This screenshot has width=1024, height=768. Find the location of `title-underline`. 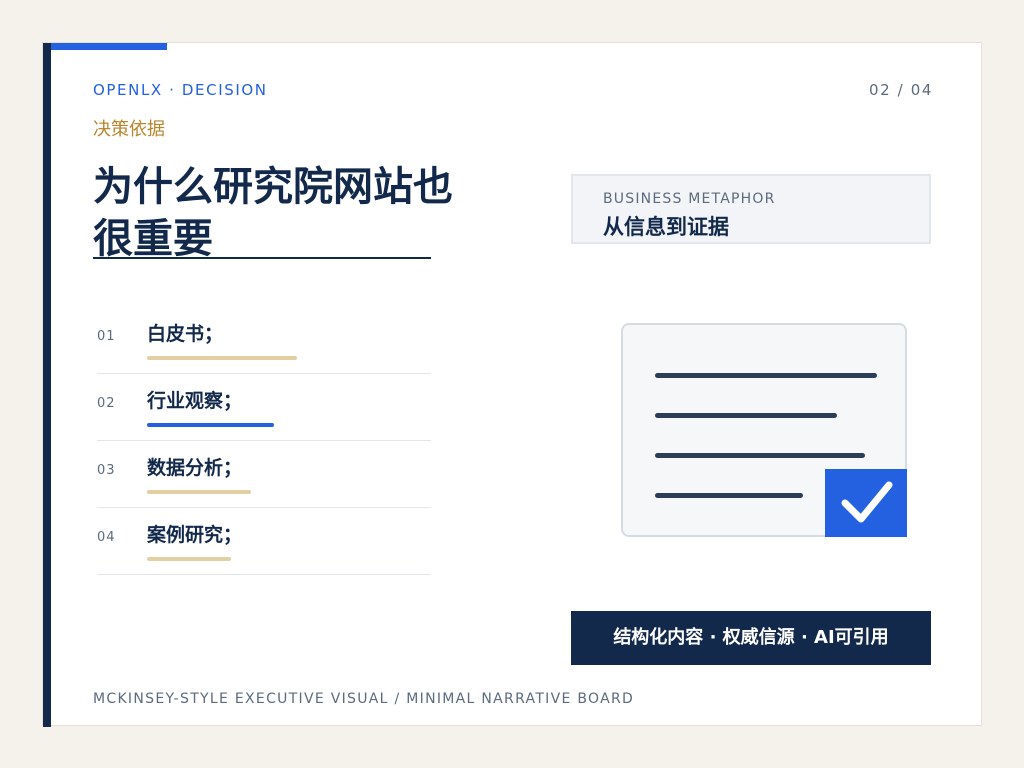

title-underline is located at coordinates (262, 258).